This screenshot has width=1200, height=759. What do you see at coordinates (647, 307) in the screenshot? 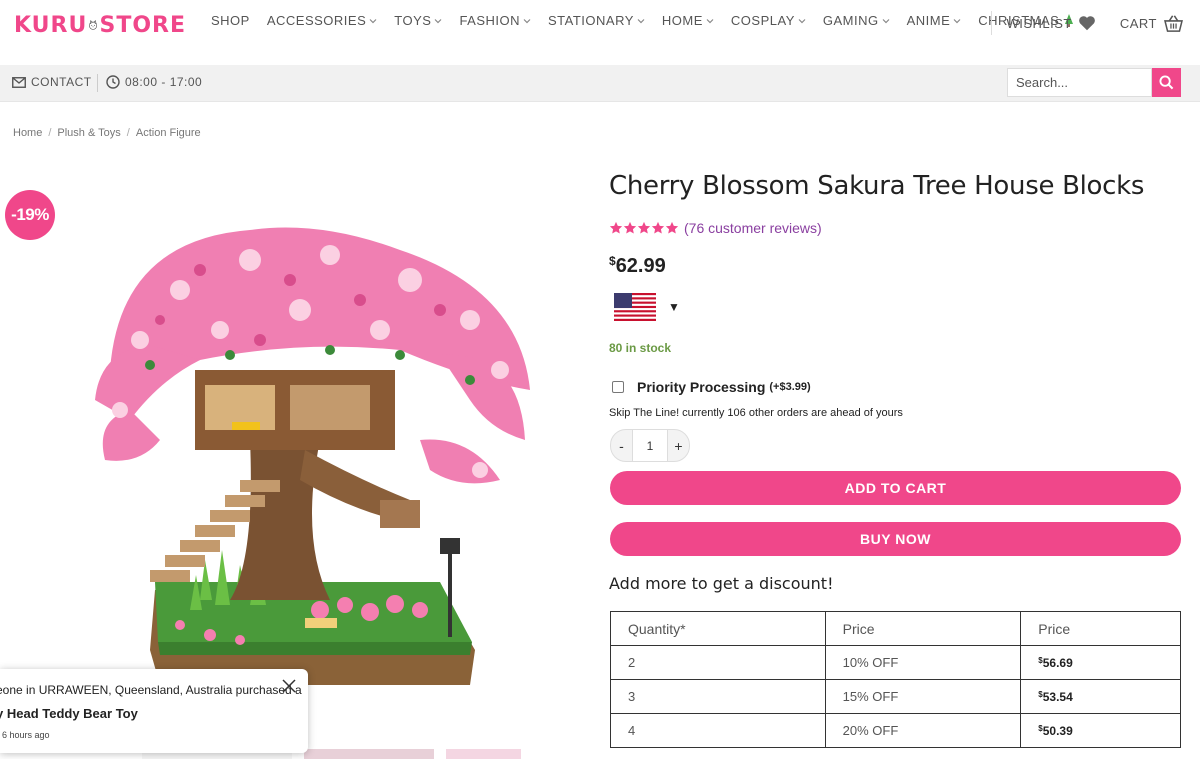
I see `currency-selector: ▼` at bounding box center [647, 307].